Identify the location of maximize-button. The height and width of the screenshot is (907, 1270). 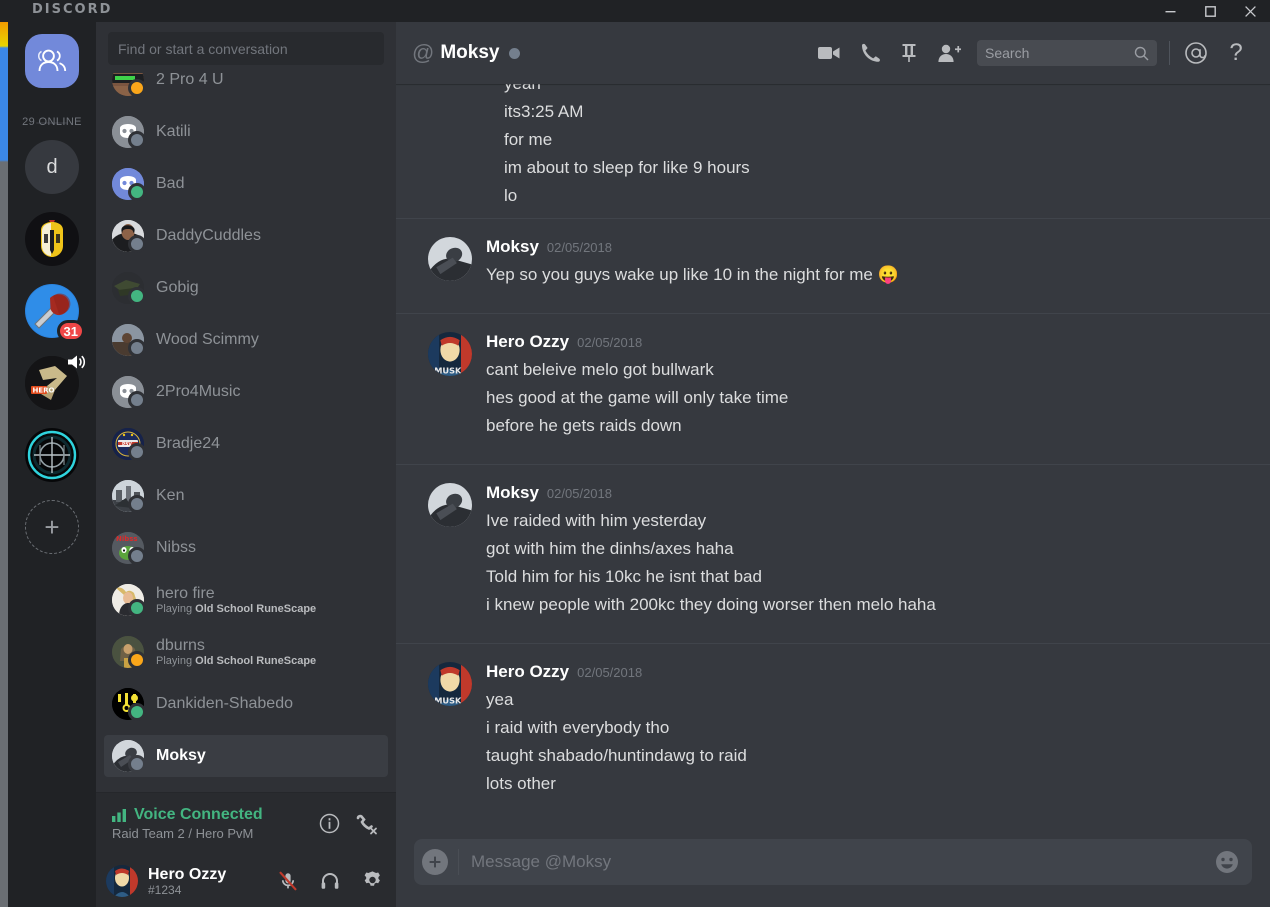
(1210, 11).